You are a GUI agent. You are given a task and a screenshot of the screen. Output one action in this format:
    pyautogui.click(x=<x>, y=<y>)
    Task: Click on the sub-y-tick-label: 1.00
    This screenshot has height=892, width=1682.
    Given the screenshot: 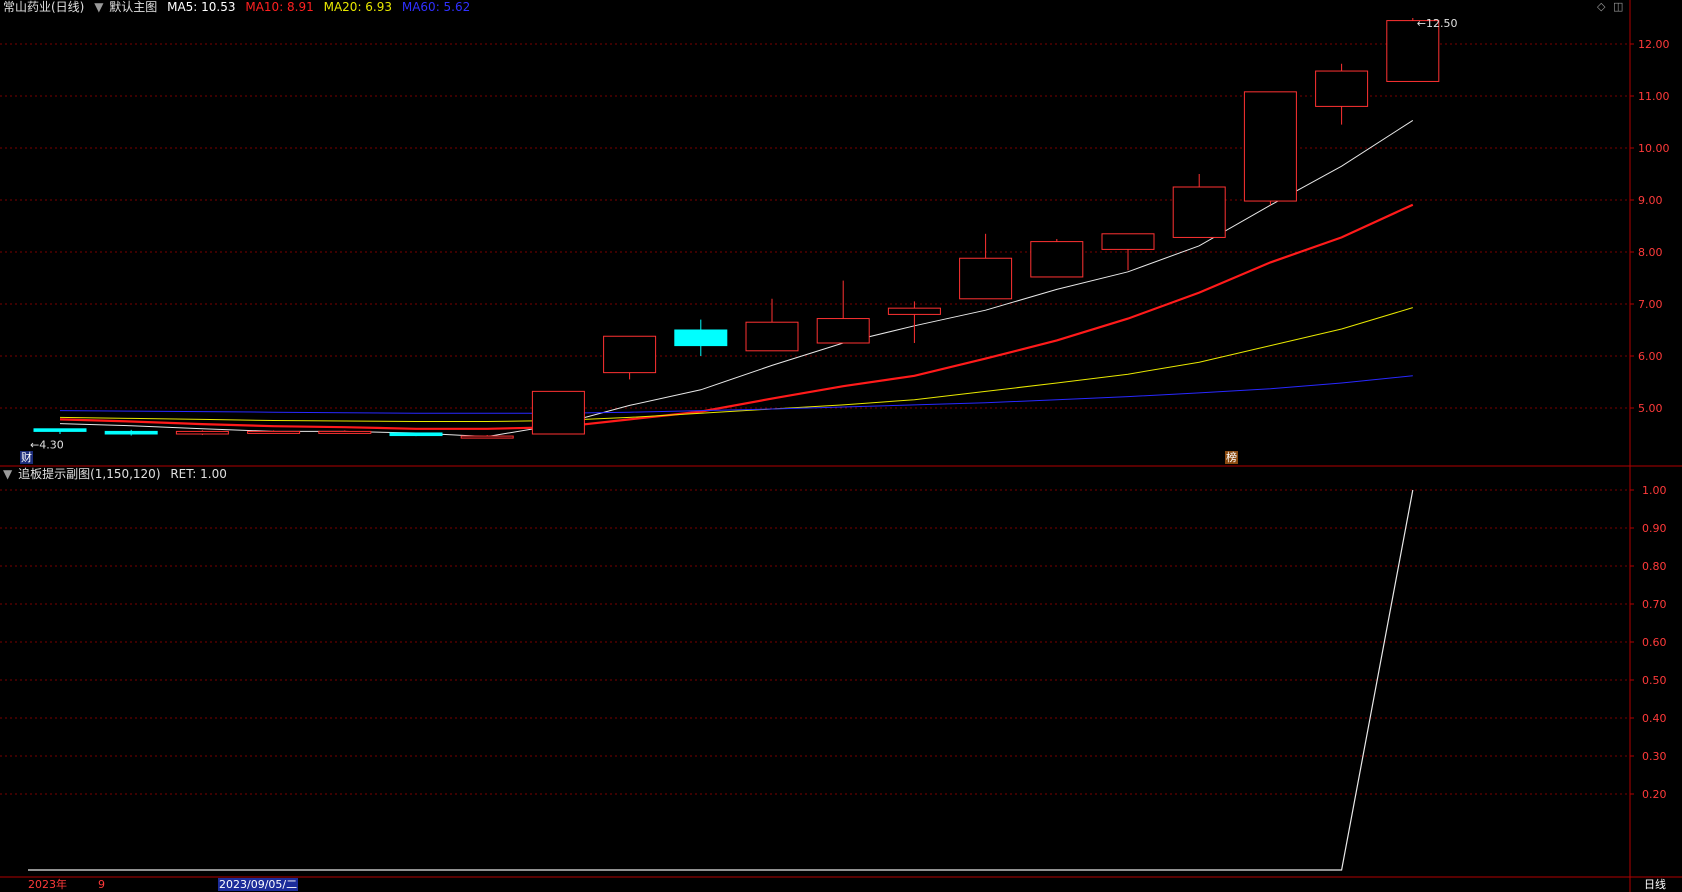 What is the action you would take?
    pyautogui.click(x=1654, y=490)
    